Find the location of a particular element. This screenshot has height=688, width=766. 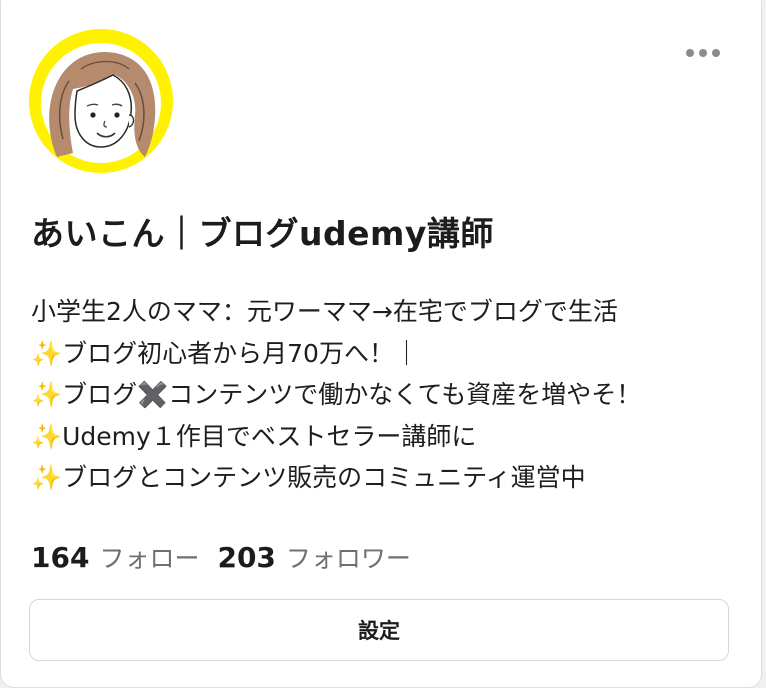

following-link: 164 フォロー is located at coordinates (115, 557).